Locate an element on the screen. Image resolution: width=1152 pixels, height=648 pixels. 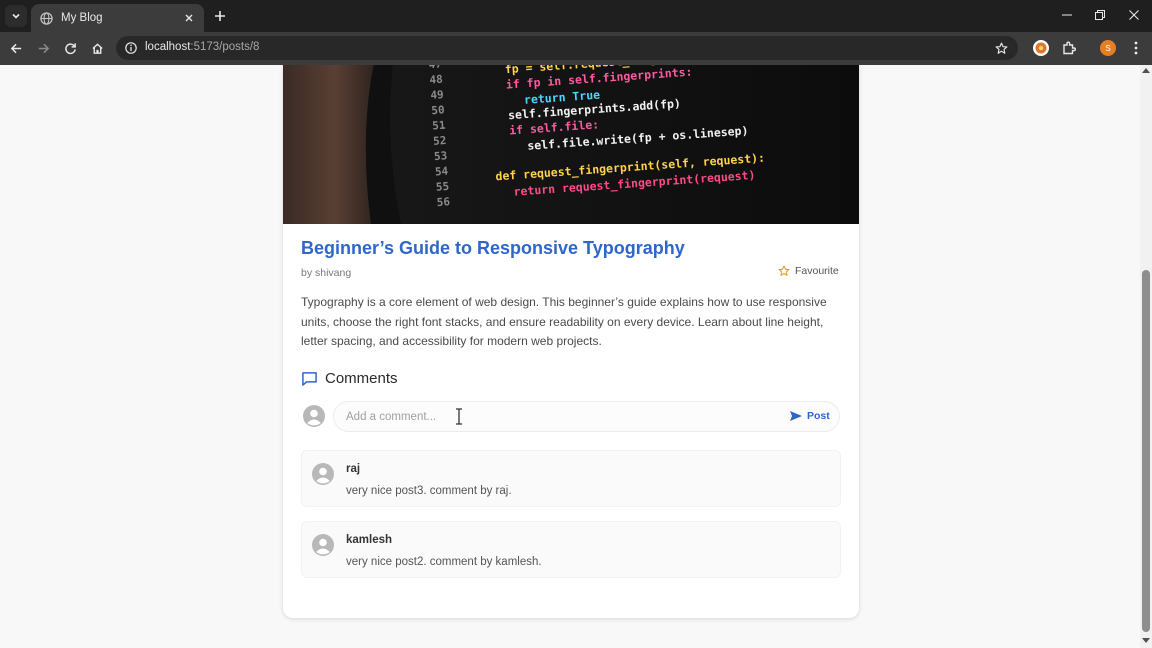
extensions-puzzle-icon is located at coordinates (1069, 48).